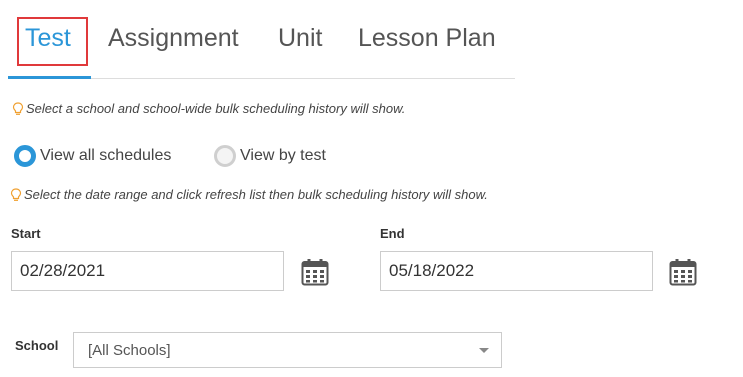 The height and width of the screenshot is (377, 743). I want to click on tab-bar: Test Assignment Unit Lesson Plan, so click(261, 44).